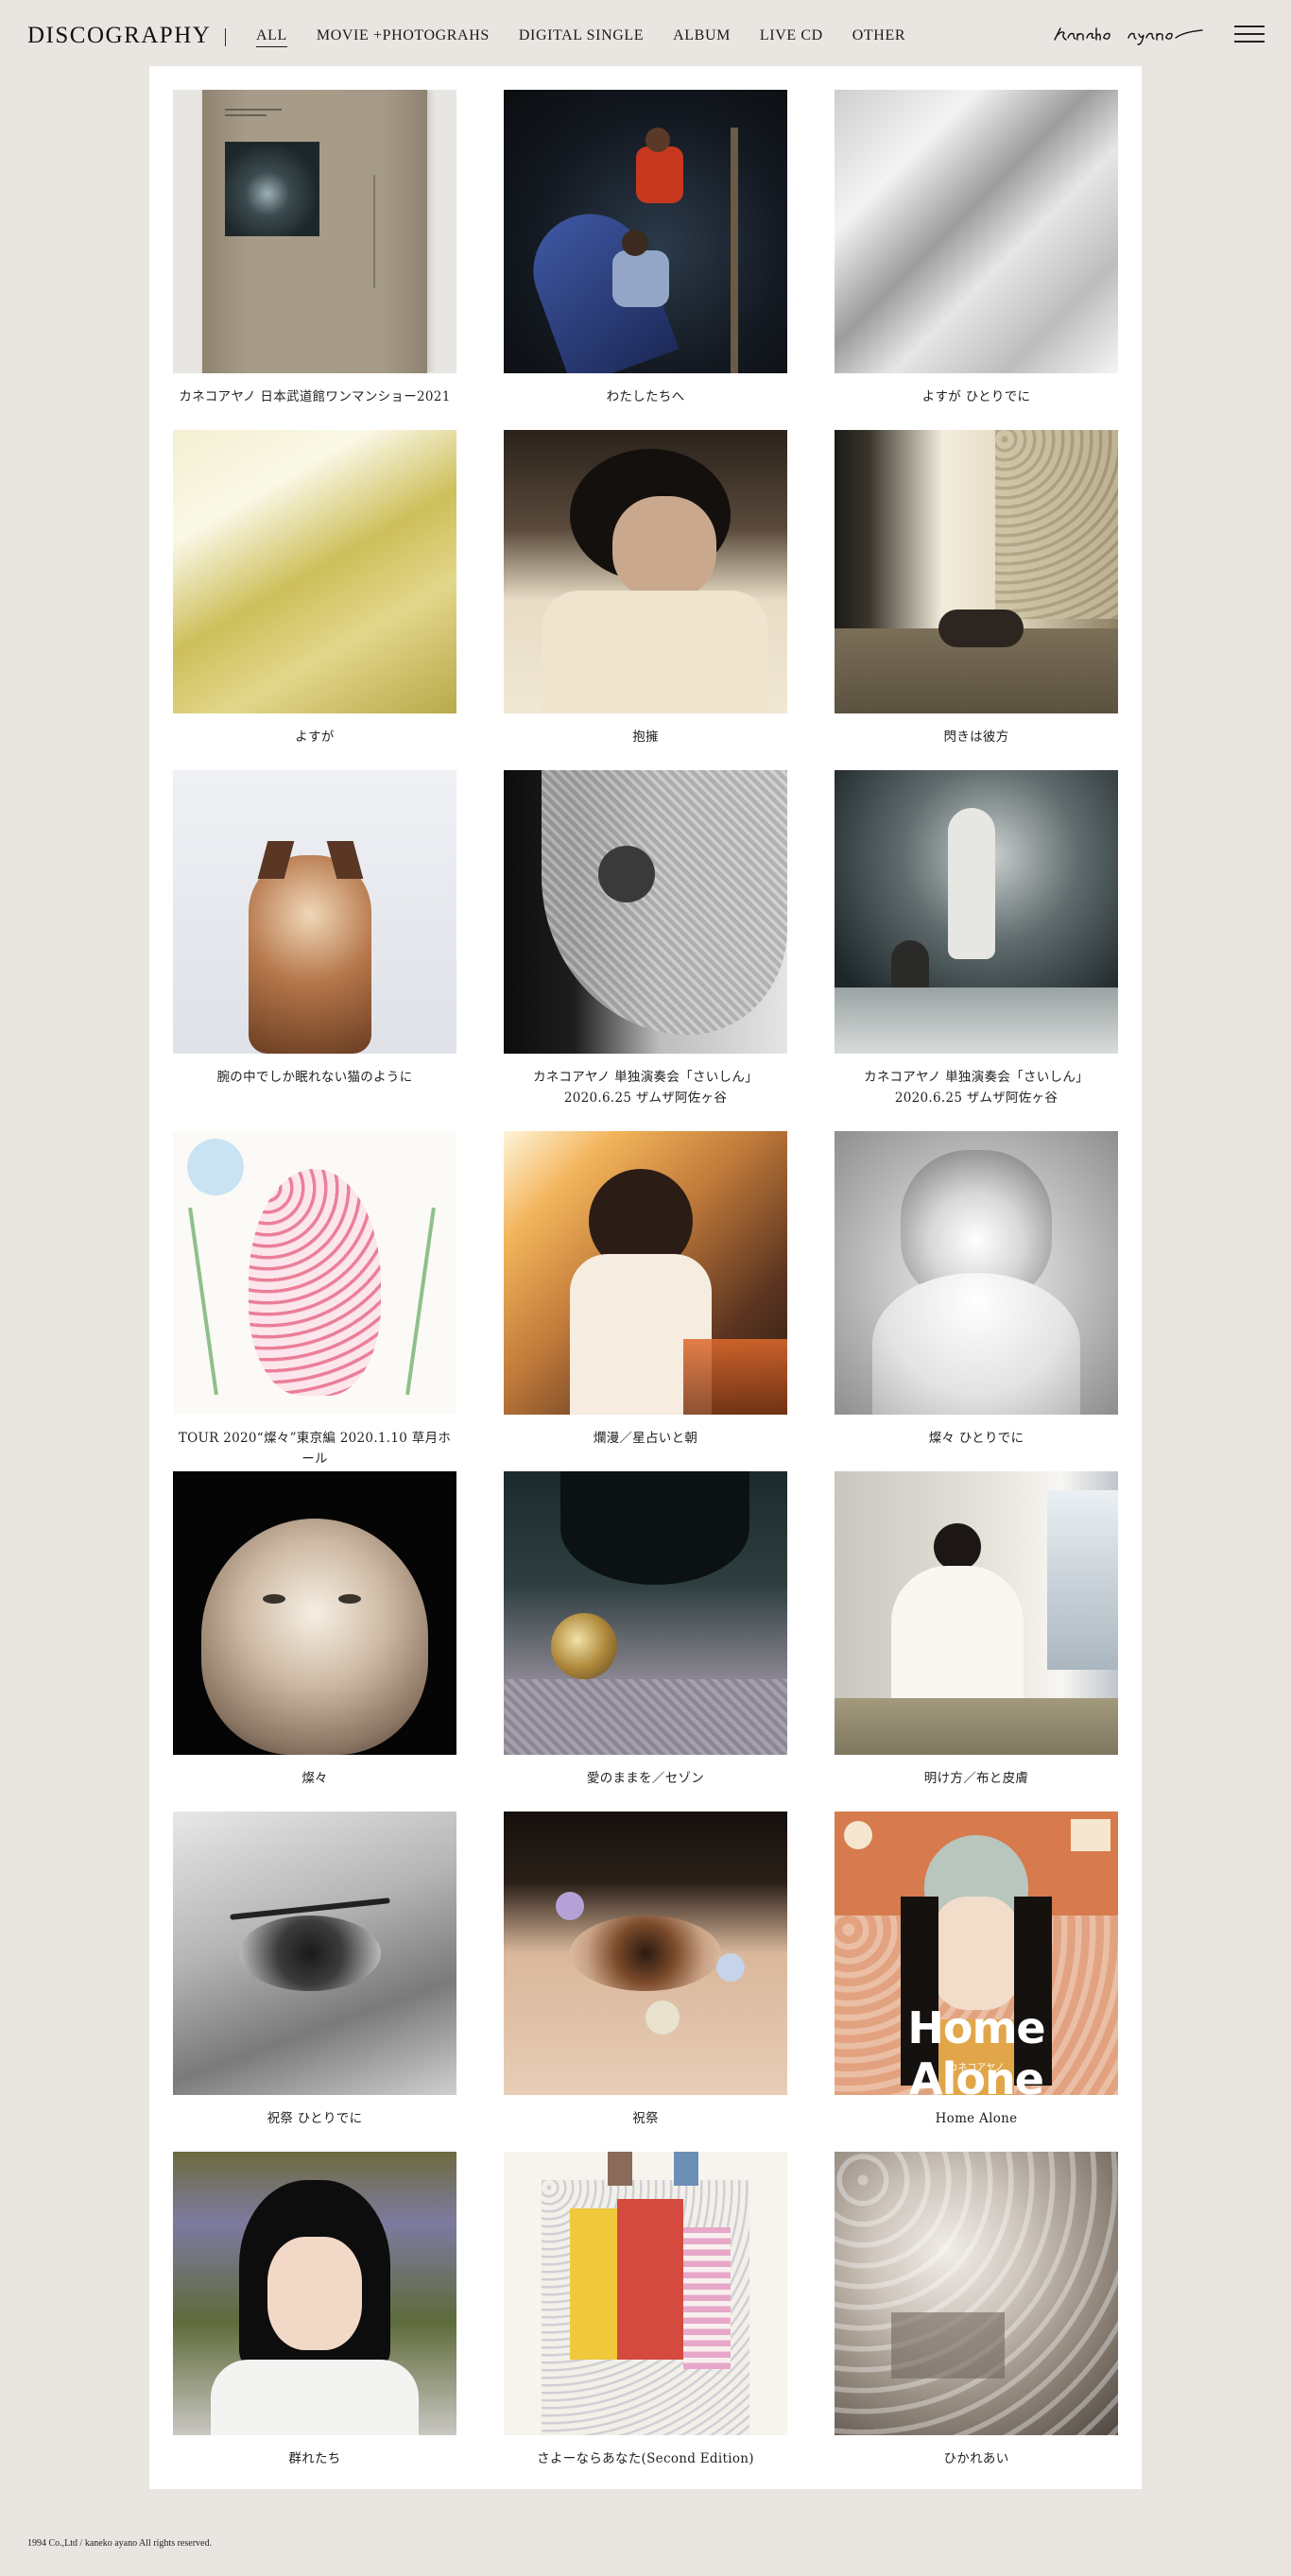 This screenshot has height=2576, width=1291. What do you see at coordinates (403, 37) in the screenshot?
I see `nav-movie-photographs: MOVIE +PHOTOGRAHS` at bounding box center [403, 37].